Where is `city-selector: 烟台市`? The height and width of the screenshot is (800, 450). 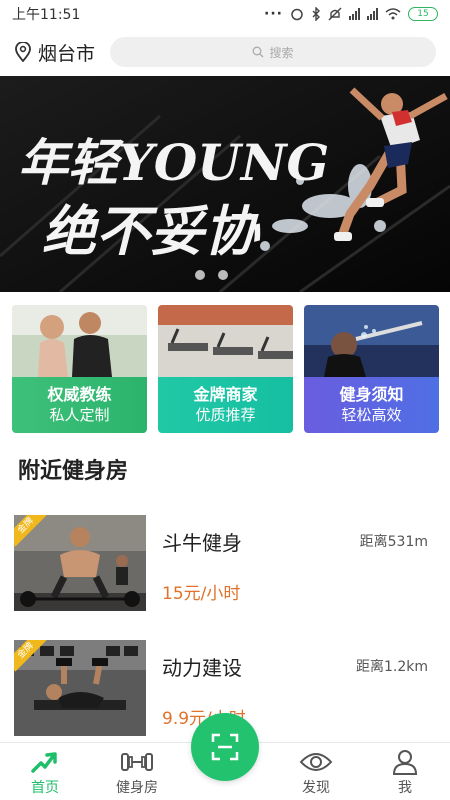
city-selector: 烟台市 is located at coordinates (62, 52).